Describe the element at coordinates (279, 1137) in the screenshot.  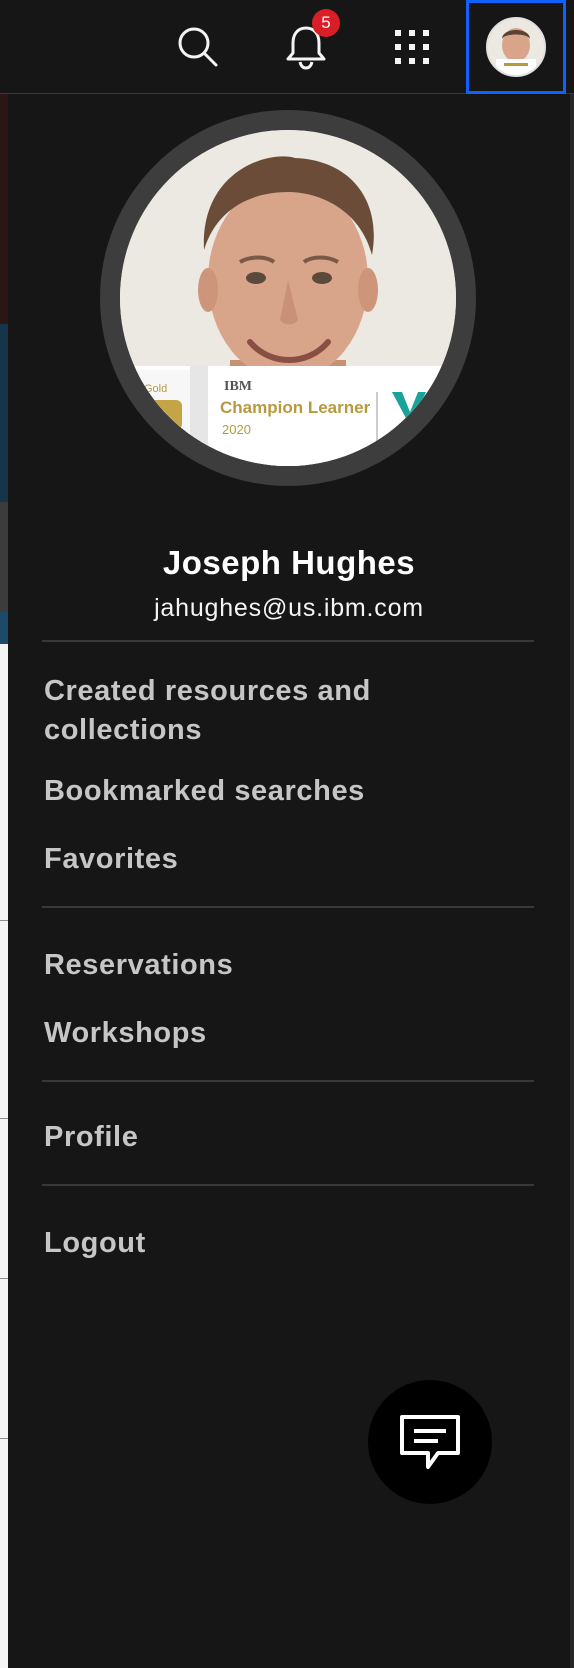
I see `menu-item-profile: Profile` at that location.